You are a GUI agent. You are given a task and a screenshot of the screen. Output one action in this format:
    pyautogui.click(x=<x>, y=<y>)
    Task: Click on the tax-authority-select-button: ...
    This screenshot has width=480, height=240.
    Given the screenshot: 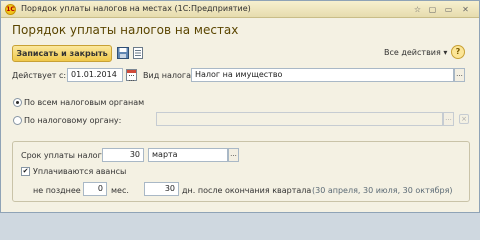 What is the action you would take?
    pyautogui.click(x=448, y=119)
    